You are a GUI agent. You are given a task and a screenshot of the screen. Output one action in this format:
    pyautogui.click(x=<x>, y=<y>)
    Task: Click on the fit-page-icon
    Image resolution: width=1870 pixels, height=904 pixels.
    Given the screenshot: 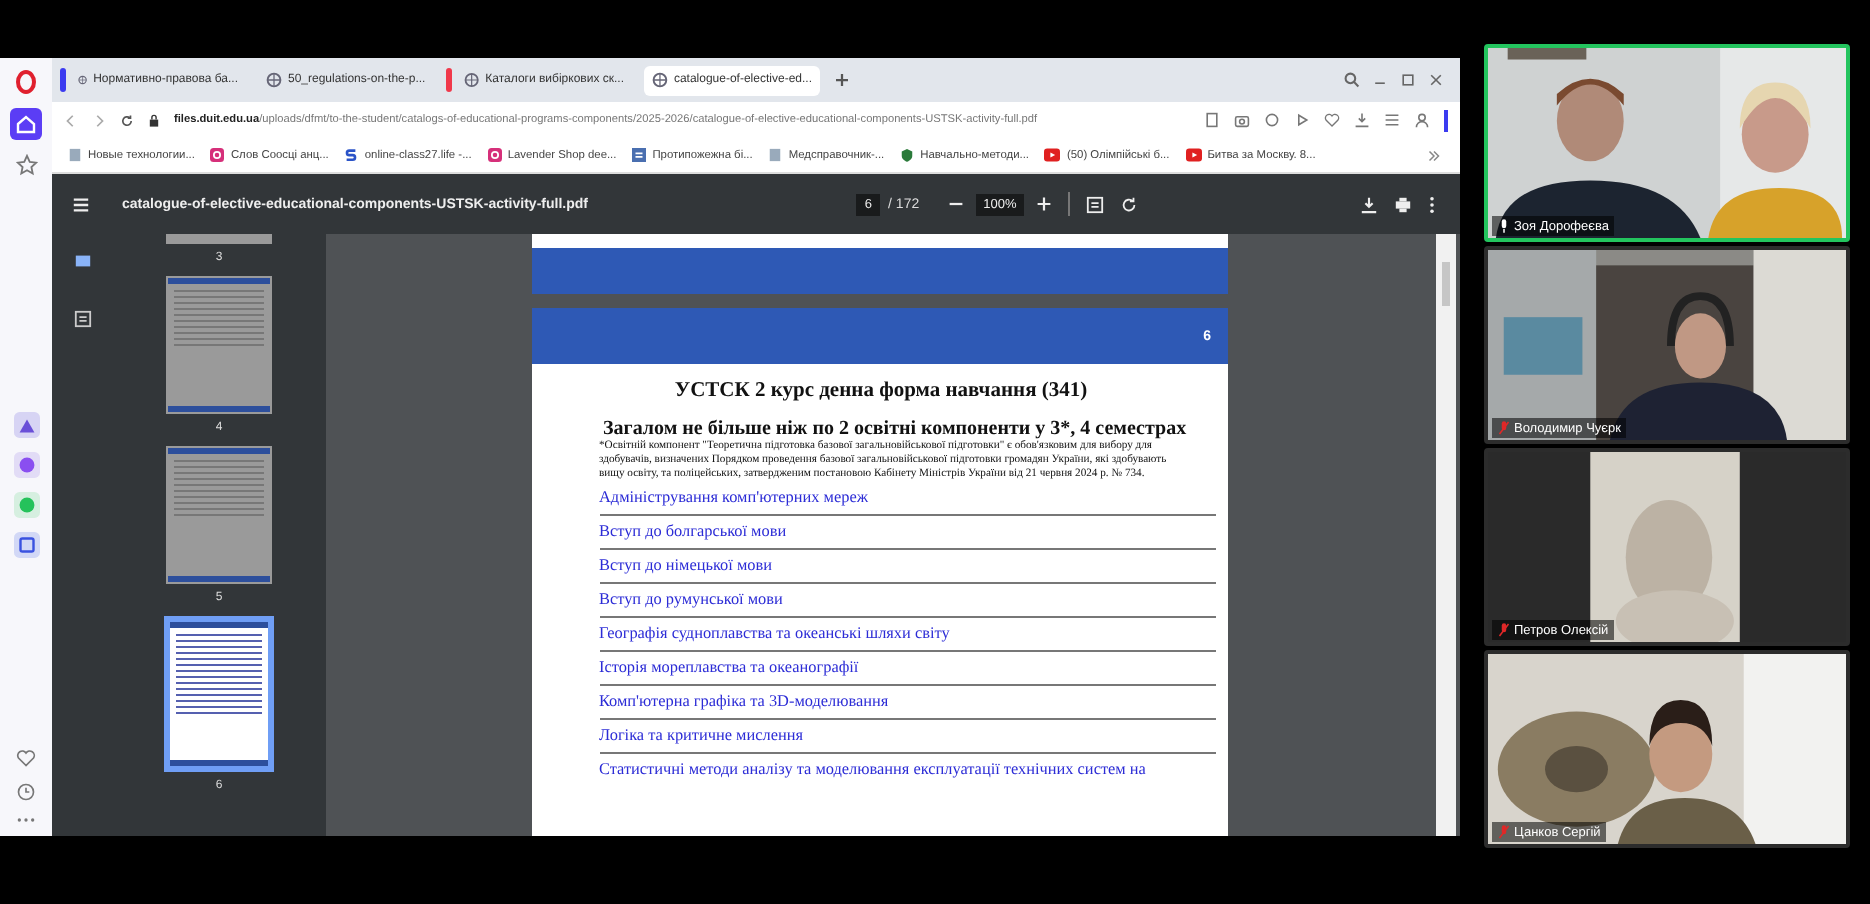 What is the action you would take?
    pyautogui.click(x=1095, y=204)
    